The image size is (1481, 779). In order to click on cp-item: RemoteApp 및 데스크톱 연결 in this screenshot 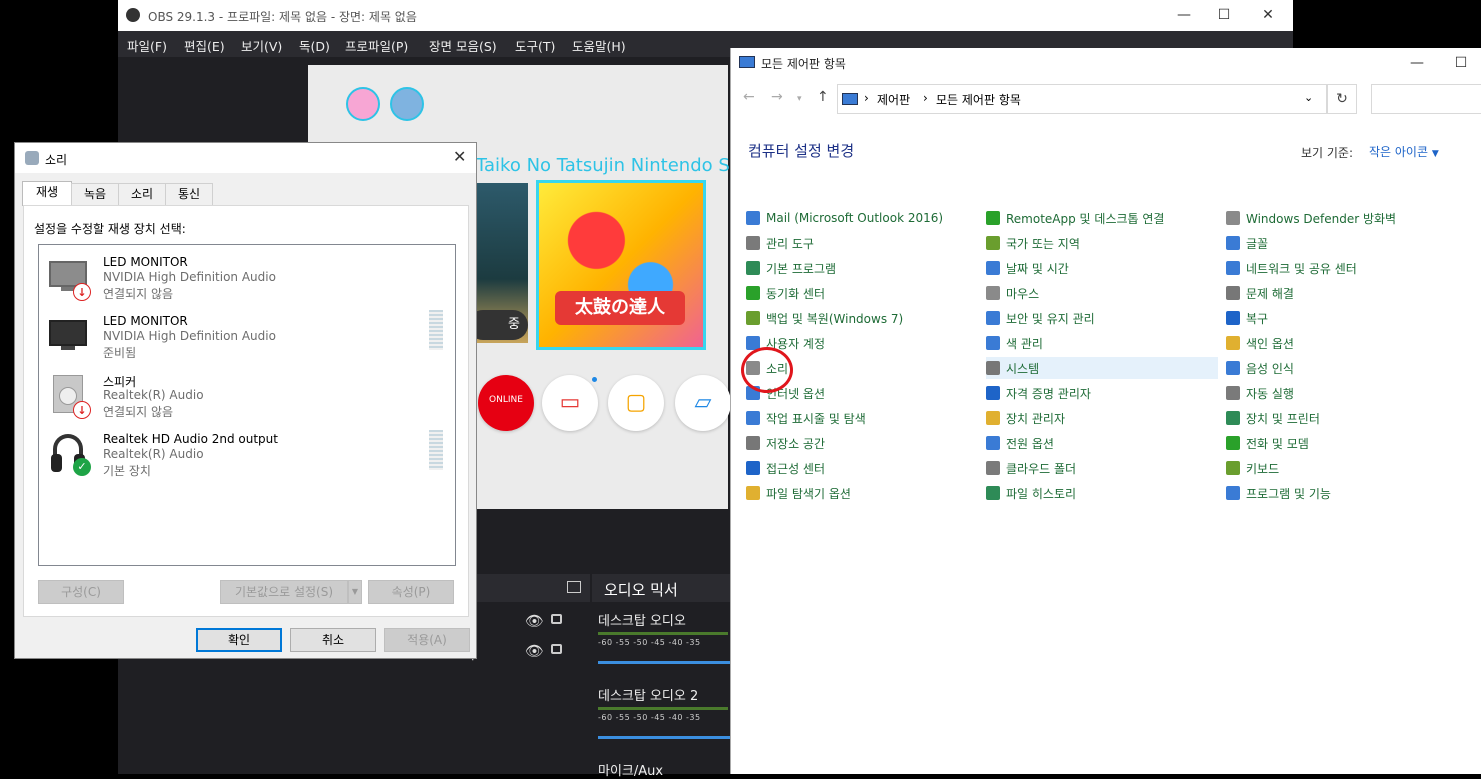, I will do `click(1075, 218)`.